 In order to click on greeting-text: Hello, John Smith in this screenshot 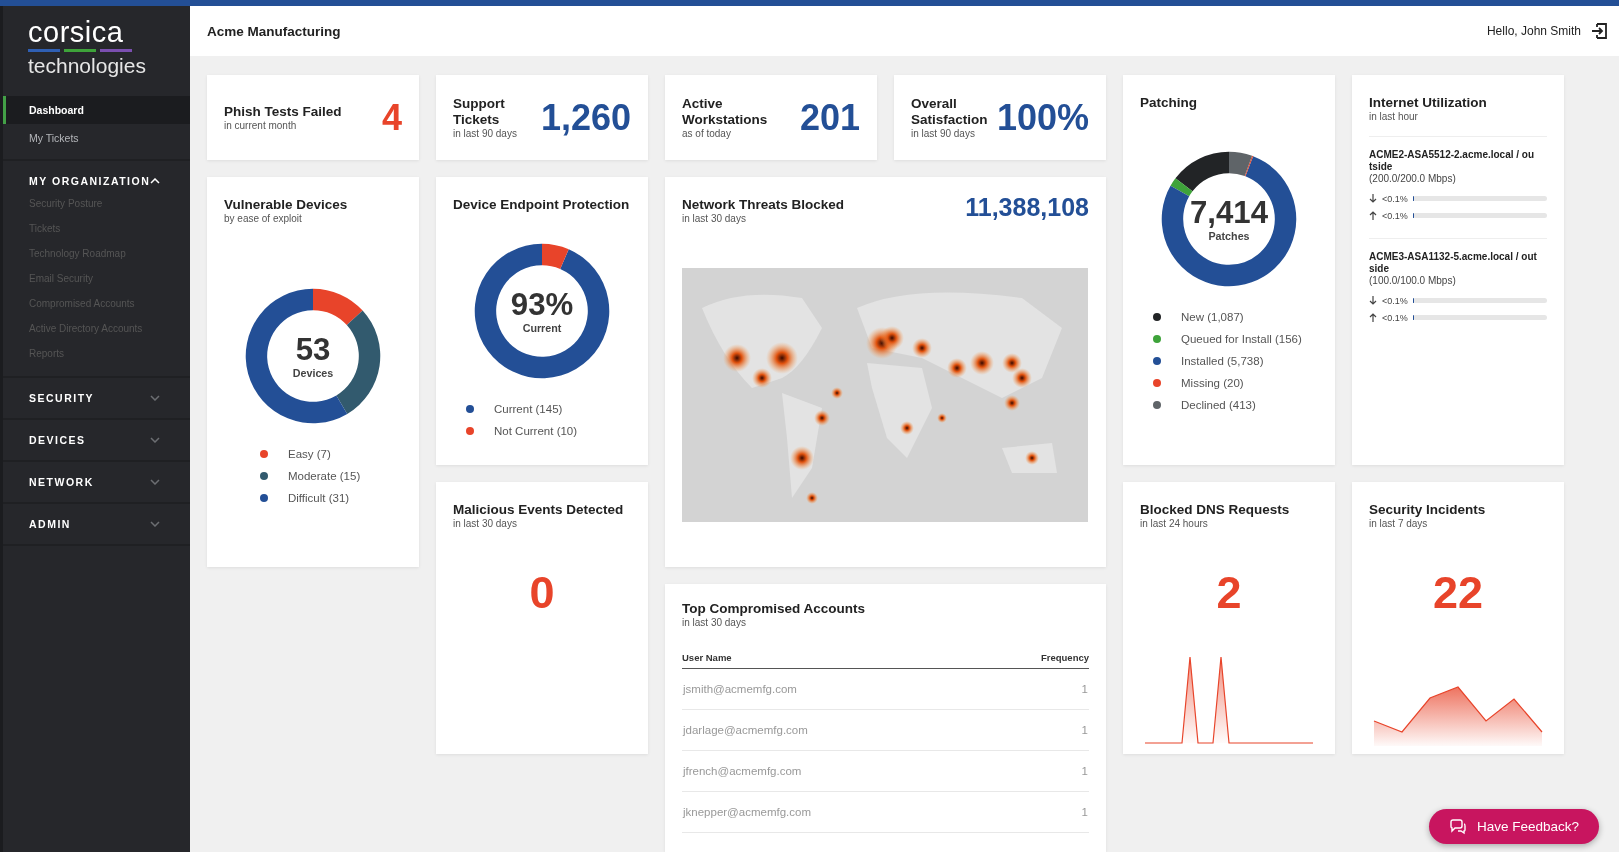, I will do `click(1533, 31)`.